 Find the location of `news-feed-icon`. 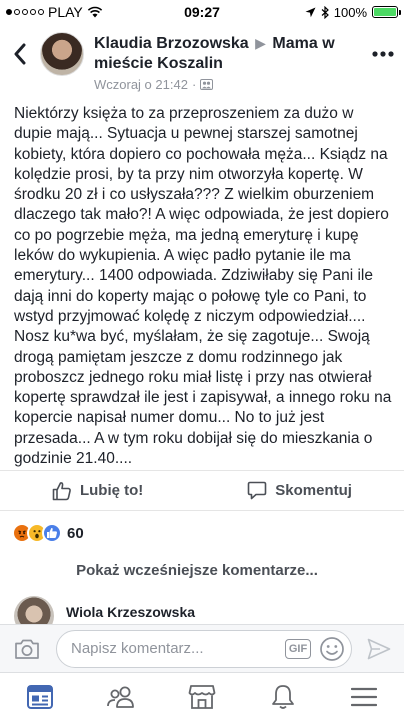

news-feed-icon is located at coordinates (40, 696).